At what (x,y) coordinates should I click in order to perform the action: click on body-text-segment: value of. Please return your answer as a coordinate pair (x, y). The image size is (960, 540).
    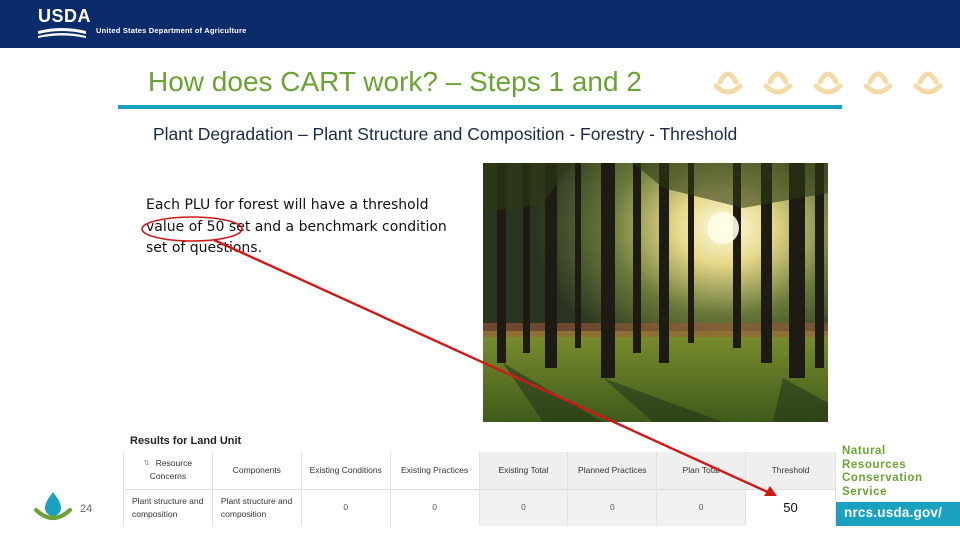
    Looking at the image, I should click on (176, 226).